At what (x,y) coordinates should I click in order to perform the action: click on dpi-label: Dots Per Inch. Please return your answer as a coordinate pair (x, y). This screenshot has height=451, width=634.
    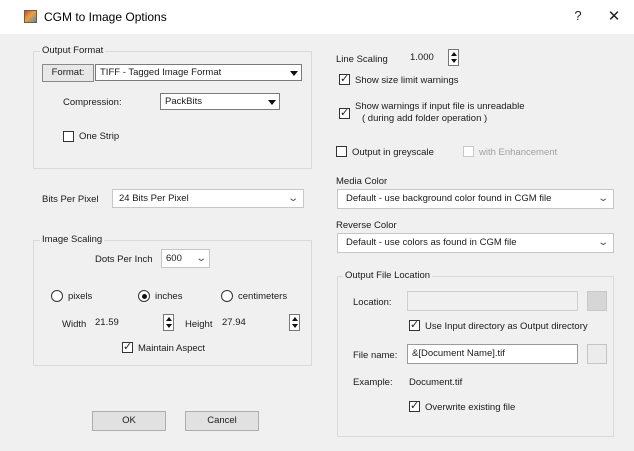
    Looking at the image, I should click on (124, 259).